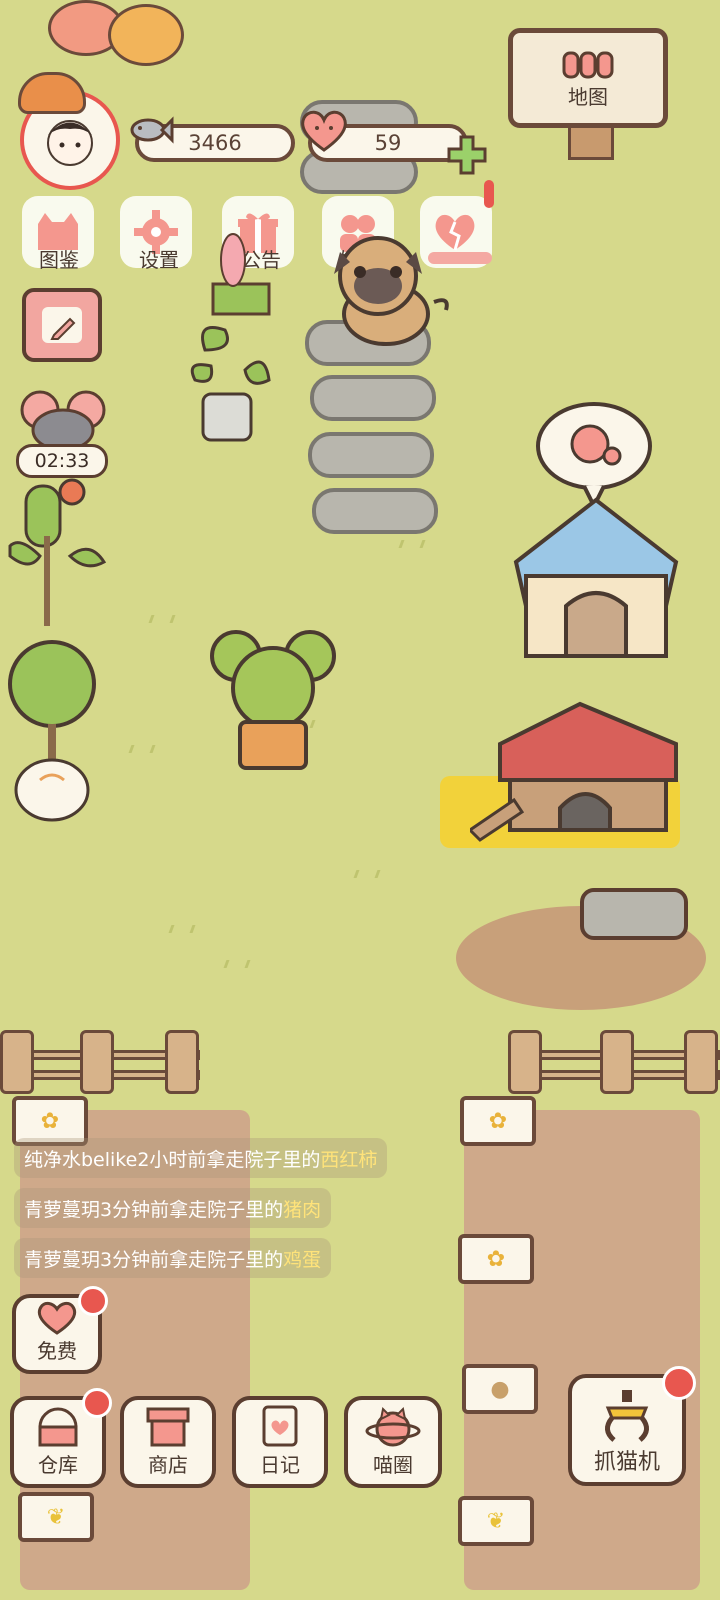 This screenshot has width=720, height=1600. What do you see at coordinates (58, 1427) in the screenshot?
I see `warehouse-icon` at bounding box center [58, 1427].